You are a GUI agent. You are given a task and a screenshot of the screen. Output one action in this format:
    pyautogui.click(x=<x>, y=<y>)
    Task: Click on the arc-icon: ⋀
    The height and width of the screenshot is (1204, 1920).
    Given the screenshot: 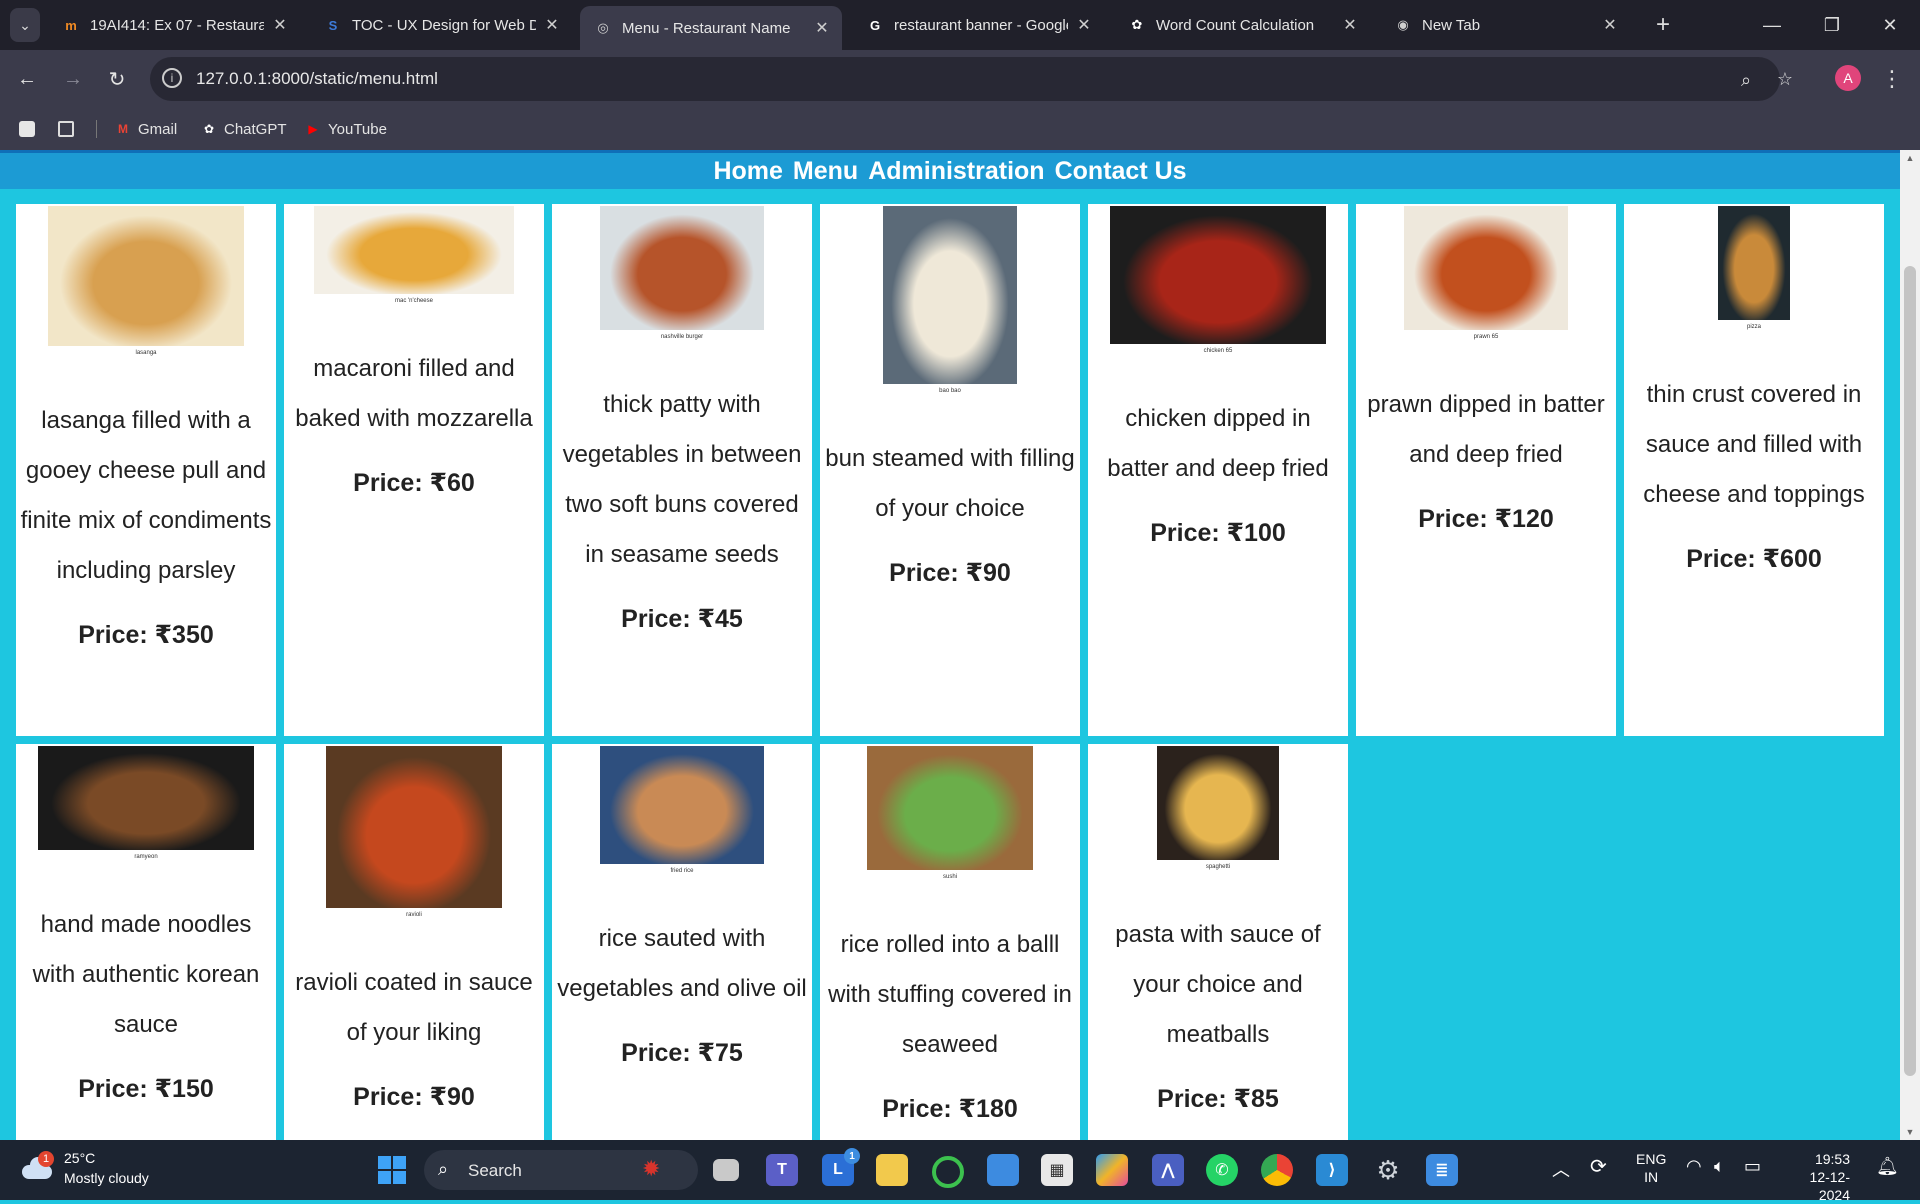 What is the action you would take?
    pyautogui.click(x=1168, y=1170)
    